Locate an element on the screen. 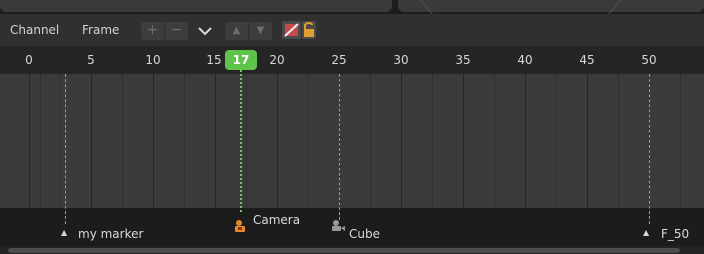  header-bar: Channel Frame + − ▲ ▼ is located at coordinates (352, 30).